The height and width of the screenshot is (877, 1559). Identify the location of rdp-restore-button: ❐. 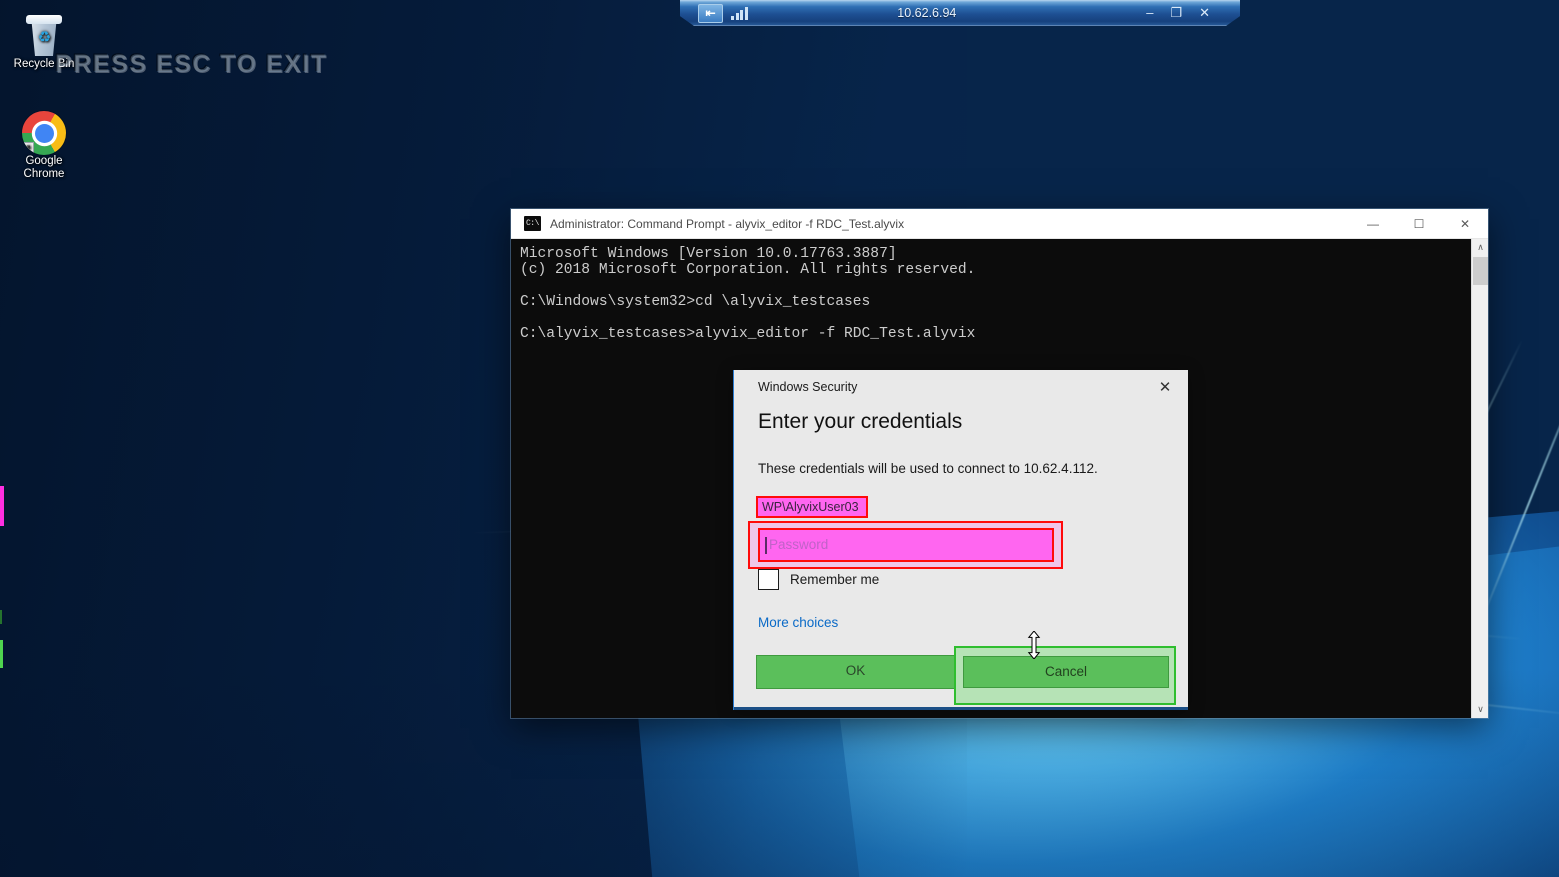
(1176, 13).